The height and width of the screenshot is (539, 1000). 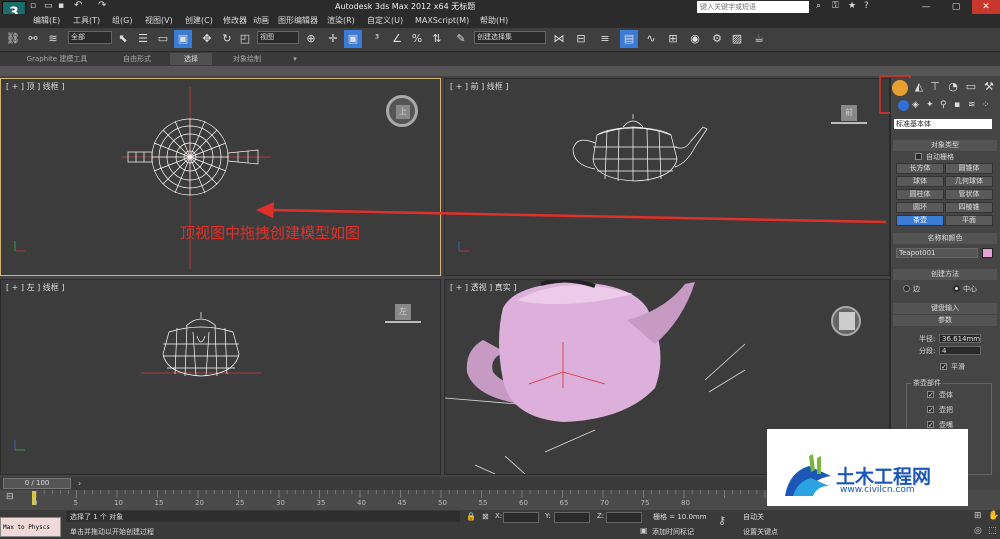 What do you see at coordinates (483, 503) in the screenshot?
I see `track-bar-tick-label: 55` at bounding box center [483, 503].